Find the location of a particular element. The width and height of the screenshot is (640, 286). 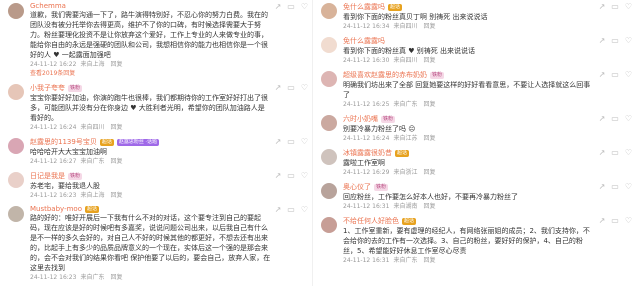

username-link: 日记是我是 is located at coordinates (47, 176).